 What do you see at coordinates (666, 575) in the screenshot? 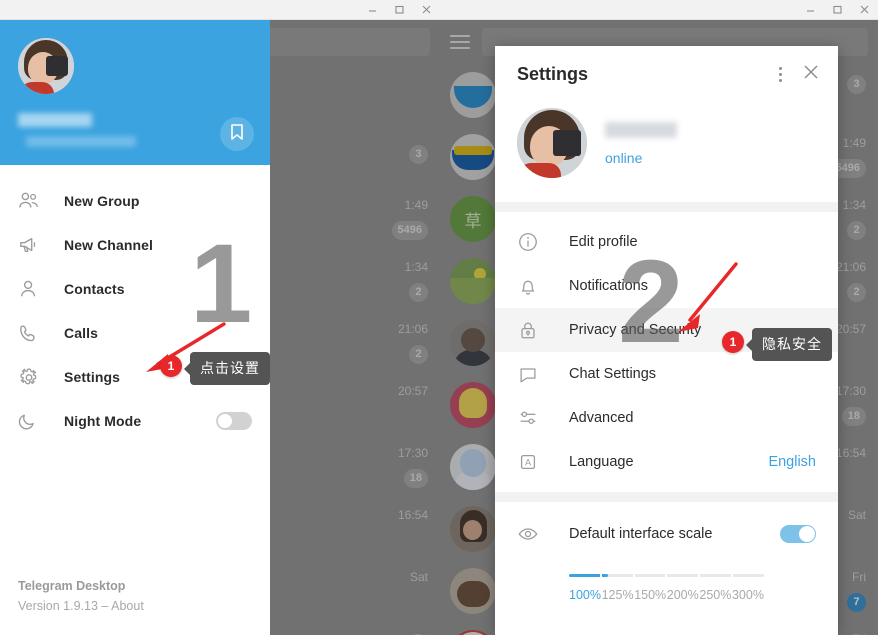
I see `scale-slider-track` at bounding box center [666, 575].